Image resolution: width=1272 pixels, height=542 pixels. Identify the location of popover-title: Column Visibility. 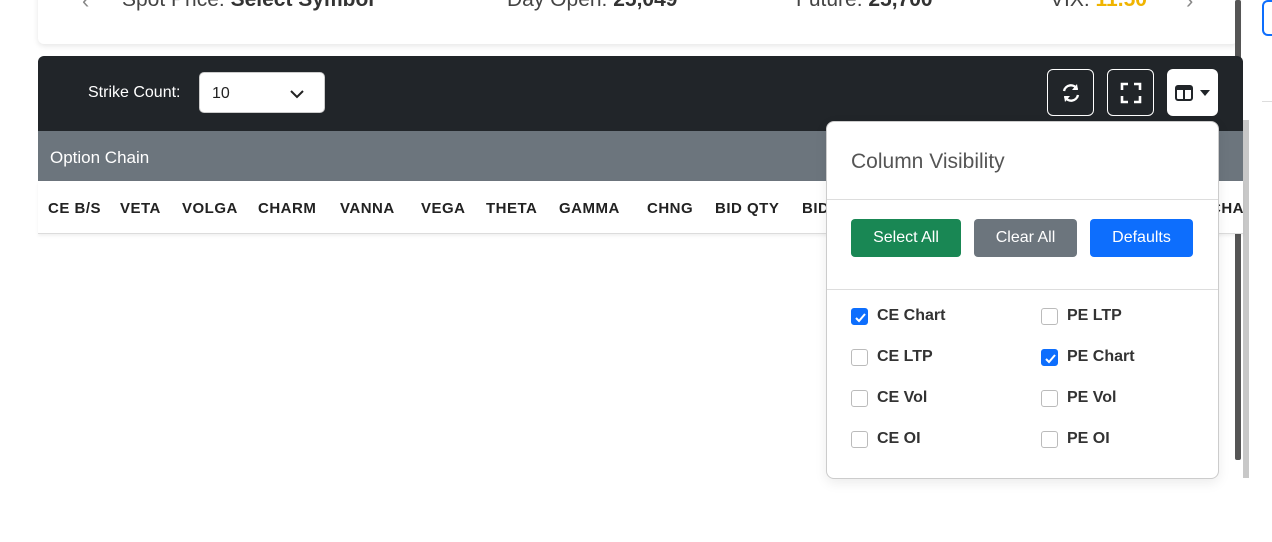
(928, 161).